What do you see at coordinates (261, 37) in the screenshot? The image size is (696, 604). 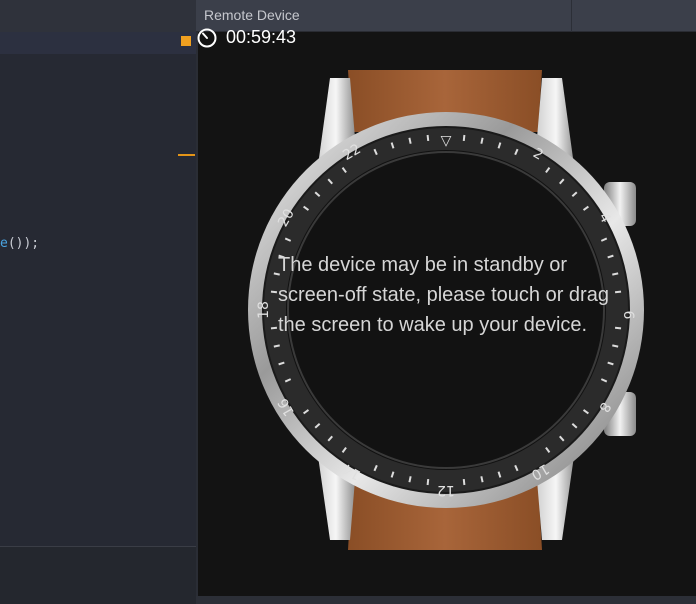 I see `timer-value: 00:59:43` at bounding box center [261, 37].